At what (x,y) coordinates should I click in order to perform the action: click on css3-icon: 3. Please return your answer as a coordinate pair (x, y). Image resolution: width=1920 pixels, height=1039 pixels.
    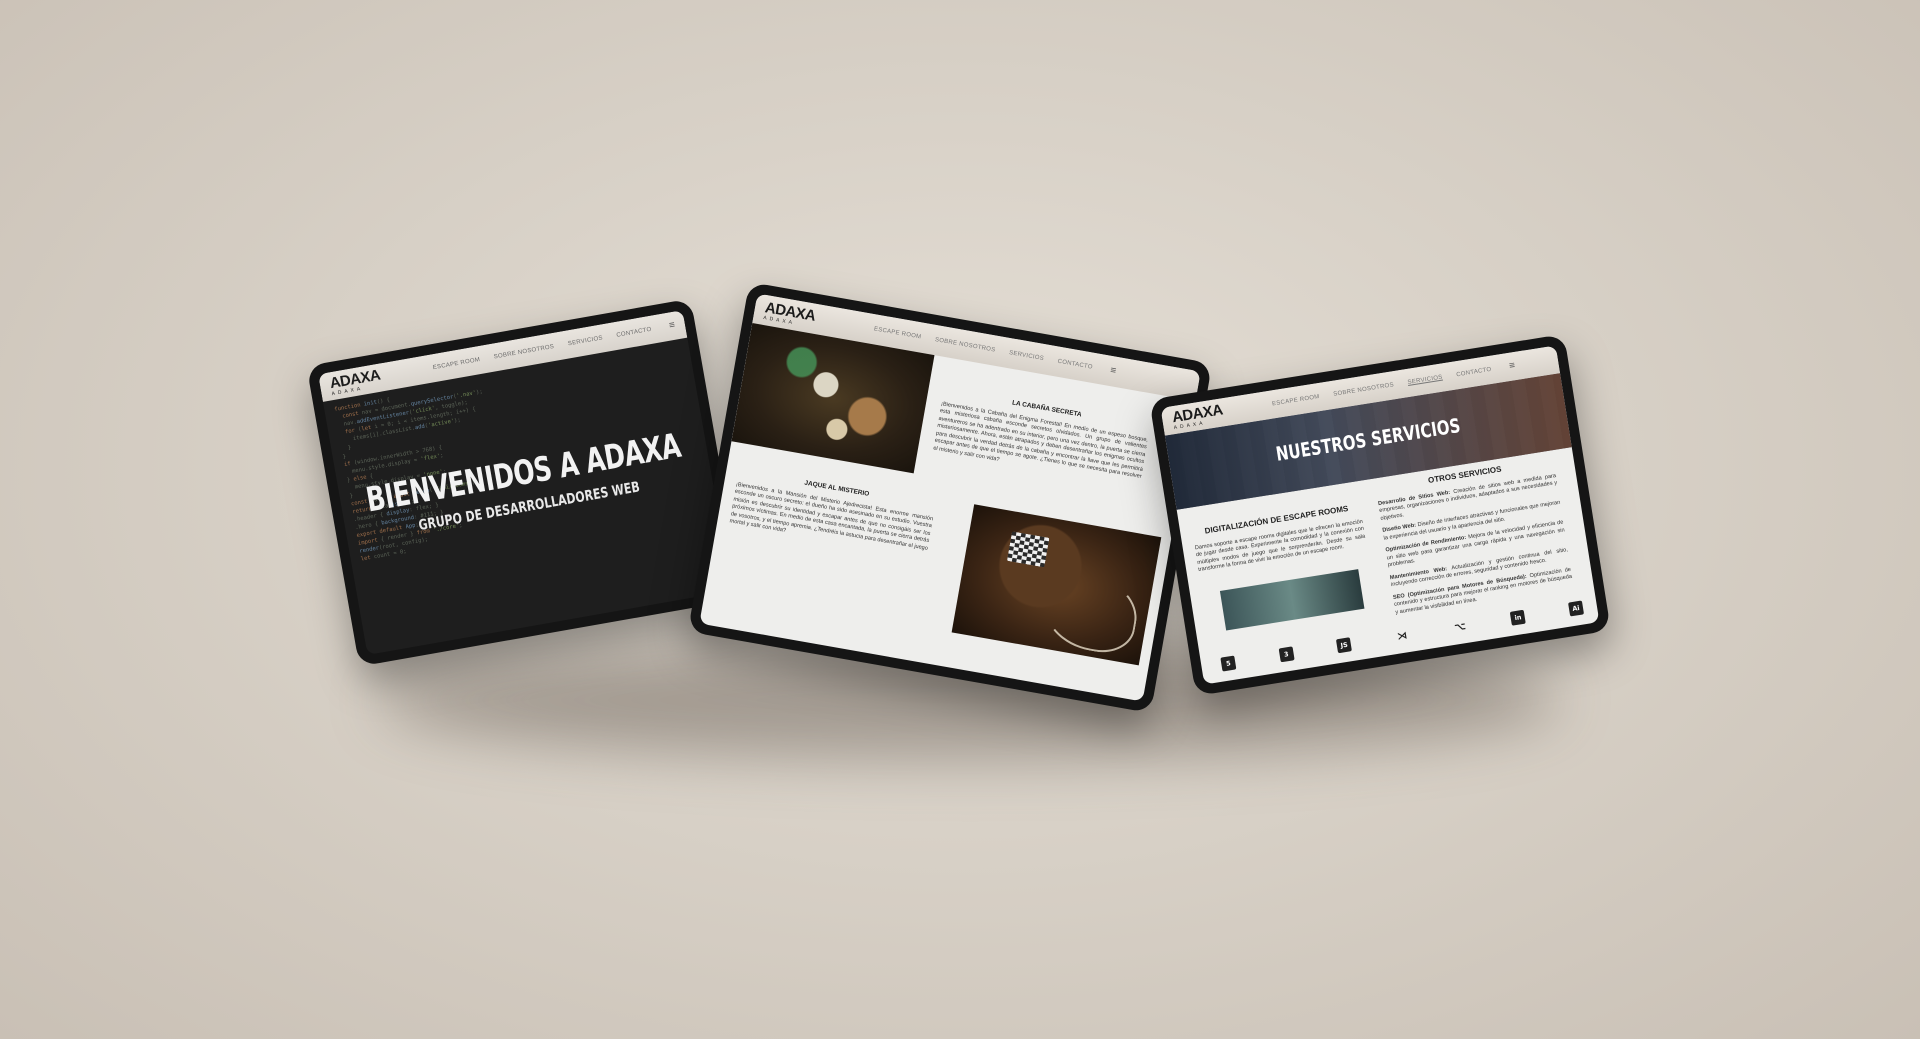
    Looking at the image, I should click on (1286, 654).